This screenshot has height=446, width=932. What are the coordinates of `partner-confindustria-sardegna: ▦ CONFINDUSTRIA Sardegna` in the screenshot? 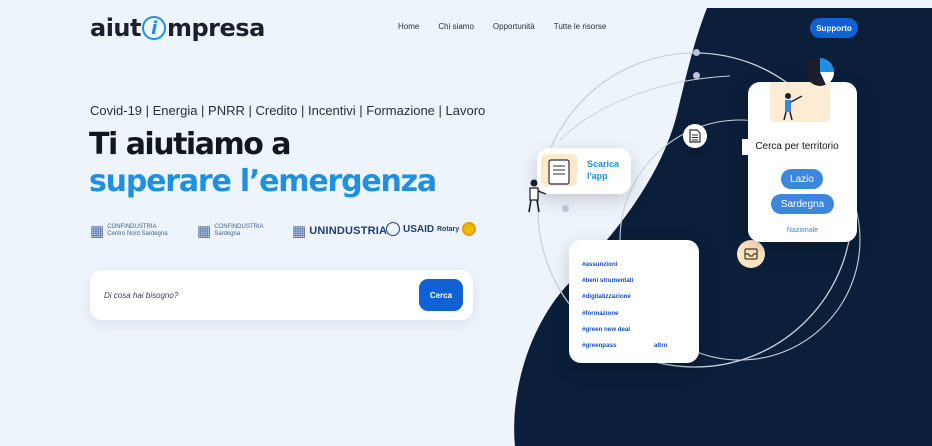 It's located at (230, 231).